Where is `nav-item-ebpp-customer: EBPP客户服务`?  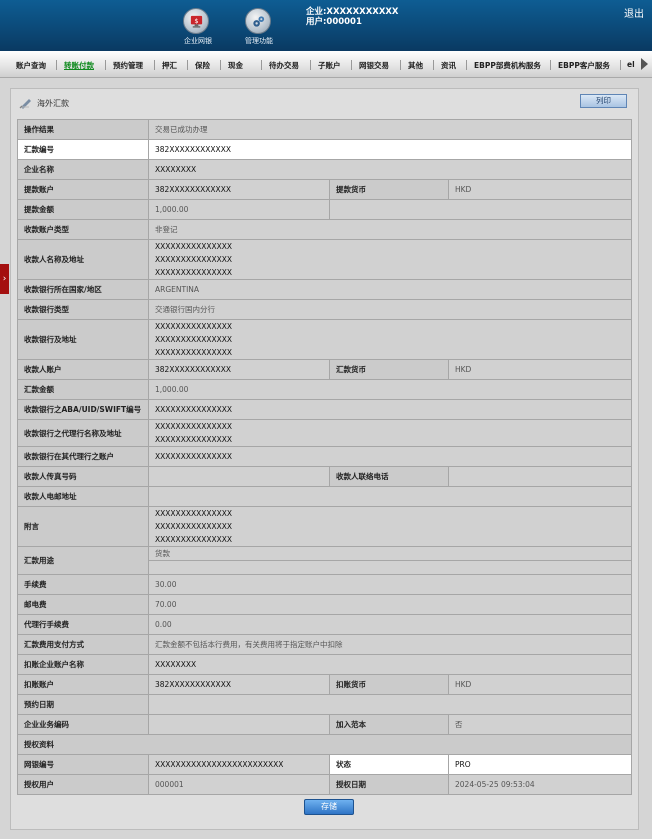
nav-item-ebpp-customer: EBPP客户服务 is located at coordinates (584, 65).